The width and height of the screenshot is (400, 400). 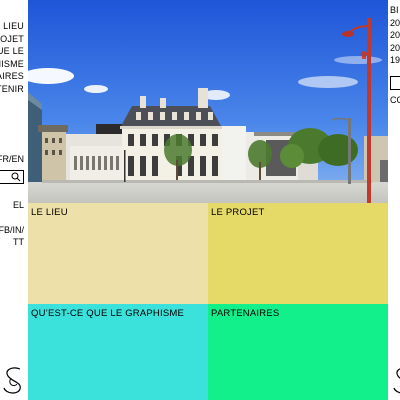 I want to click on nav-item-projet: ROJET, so click(x=12, y=39).